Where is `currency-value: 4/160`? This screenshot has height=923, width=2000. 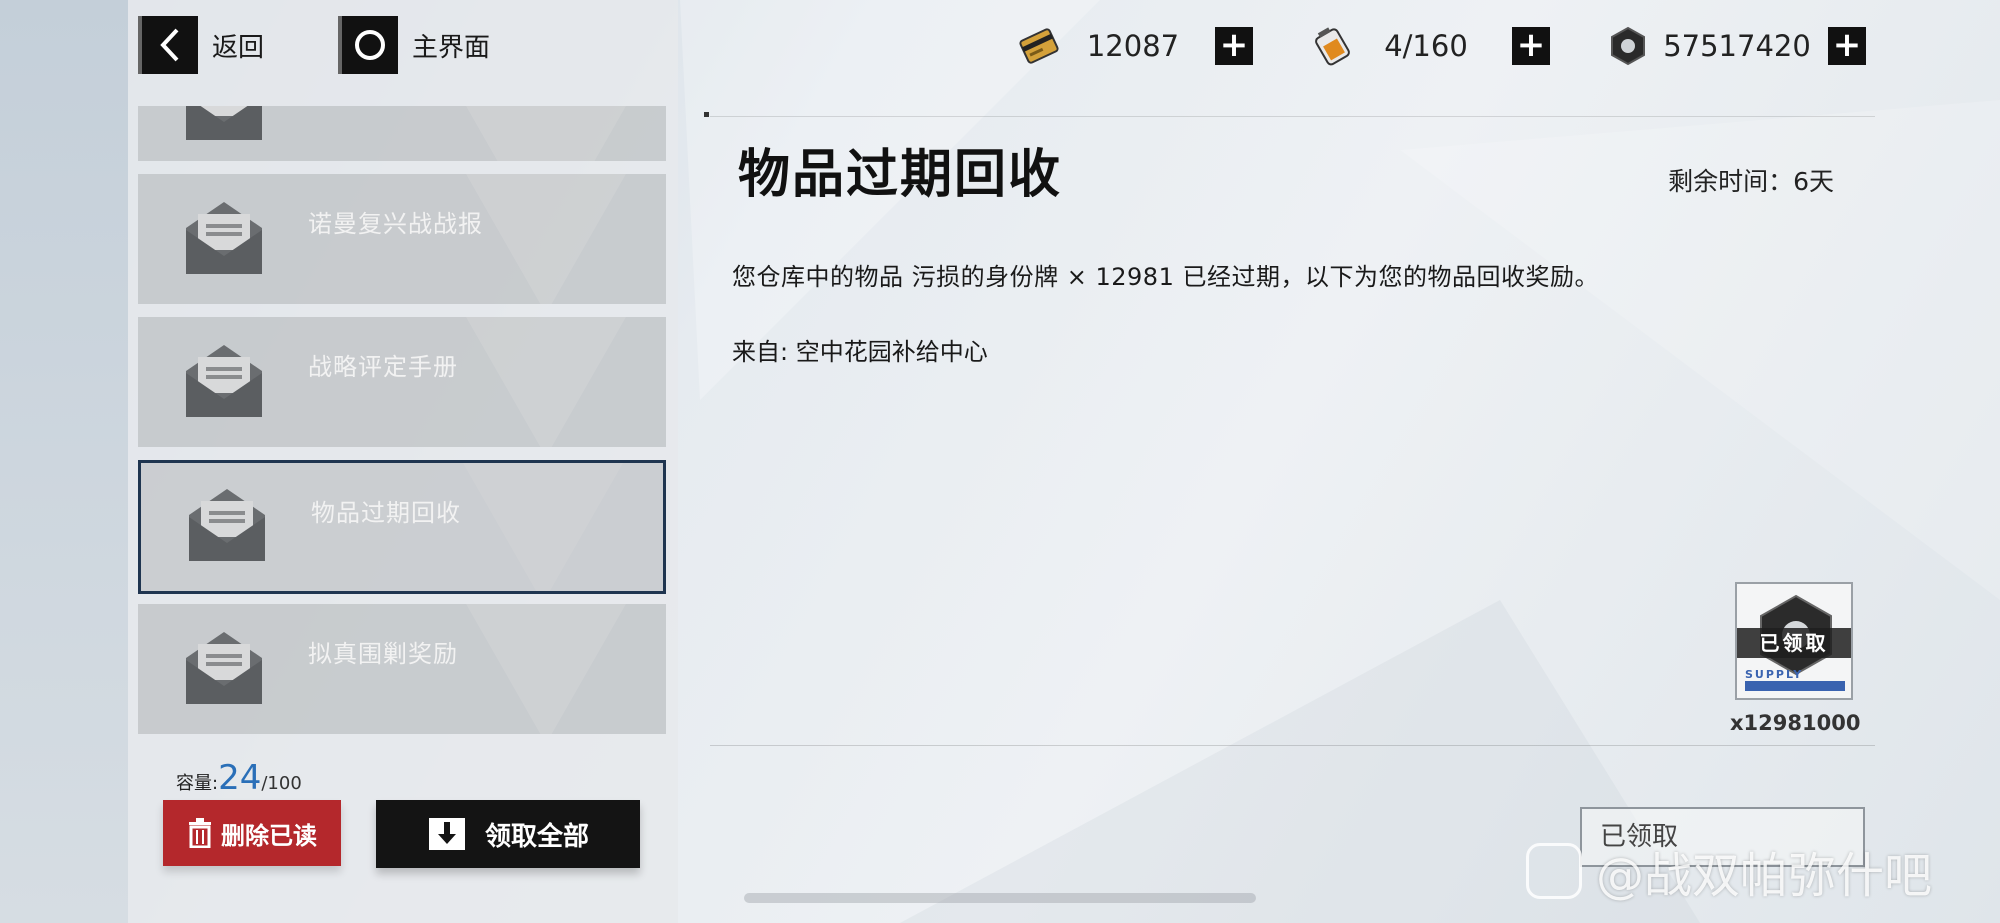
currency-value: 4/160 is located at coordinates (1426, 46).